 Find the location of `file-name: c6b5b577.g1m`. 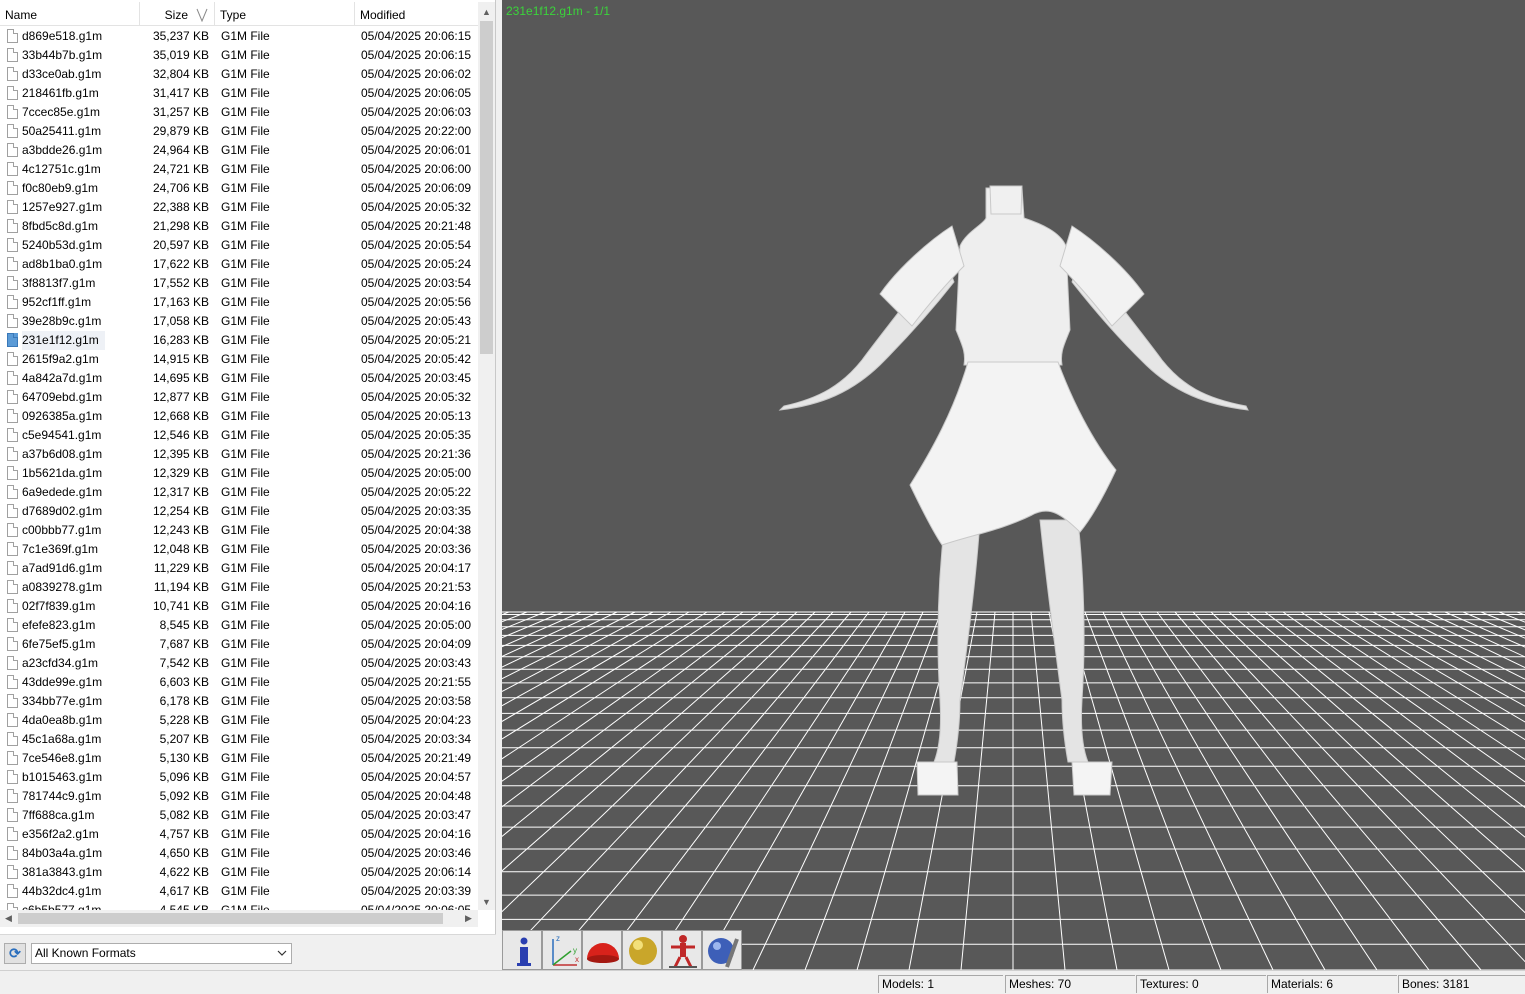

file-name: c6b5b577.g1m is located at coordinates (62, 906).